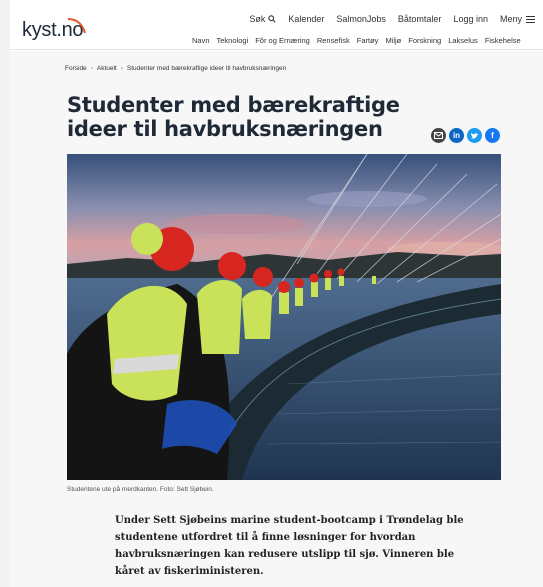 This screenshot has width=543, height=587. What do you see at coordinates (333, 40) in the screenshot?
I see `category-rensefisk: Rensefisk` at bounding box center [333, 40].